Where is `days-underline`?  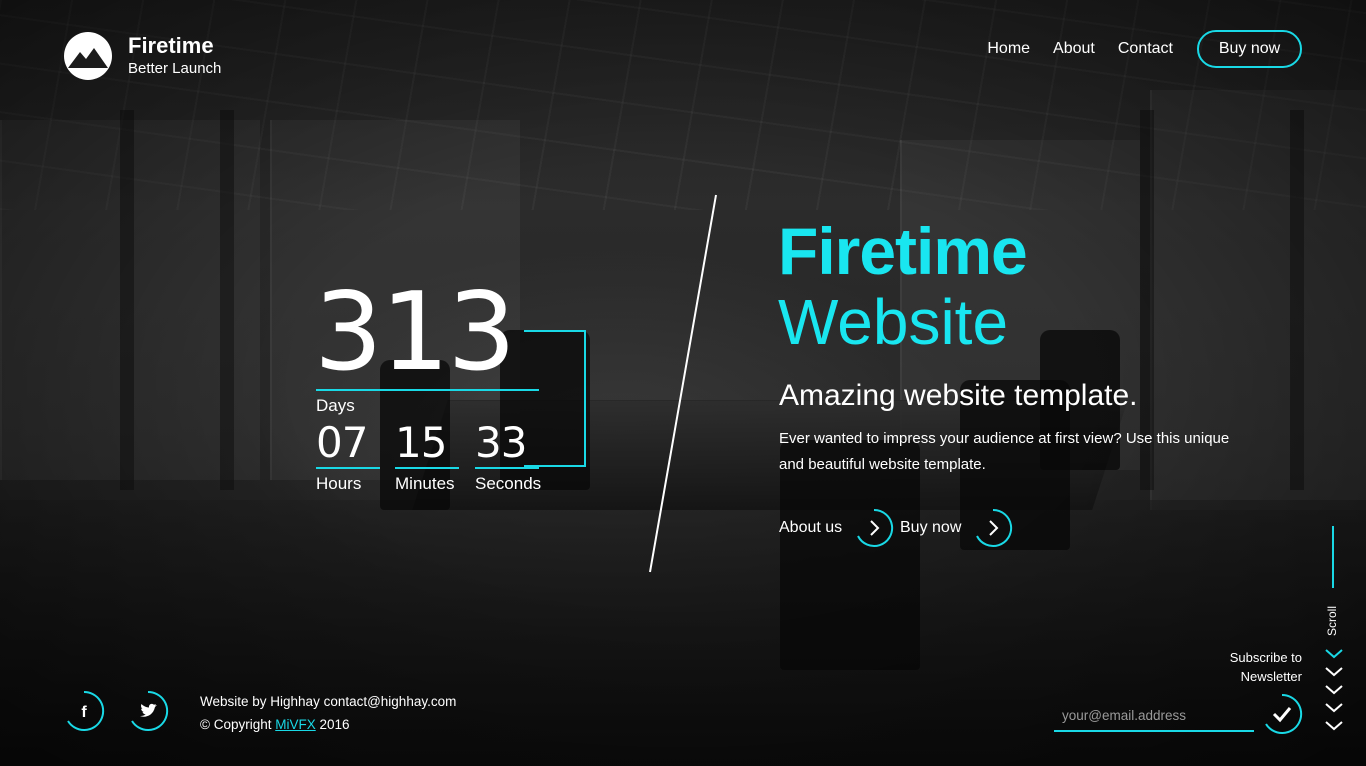 days-underline is located at coordinates (427, 390).